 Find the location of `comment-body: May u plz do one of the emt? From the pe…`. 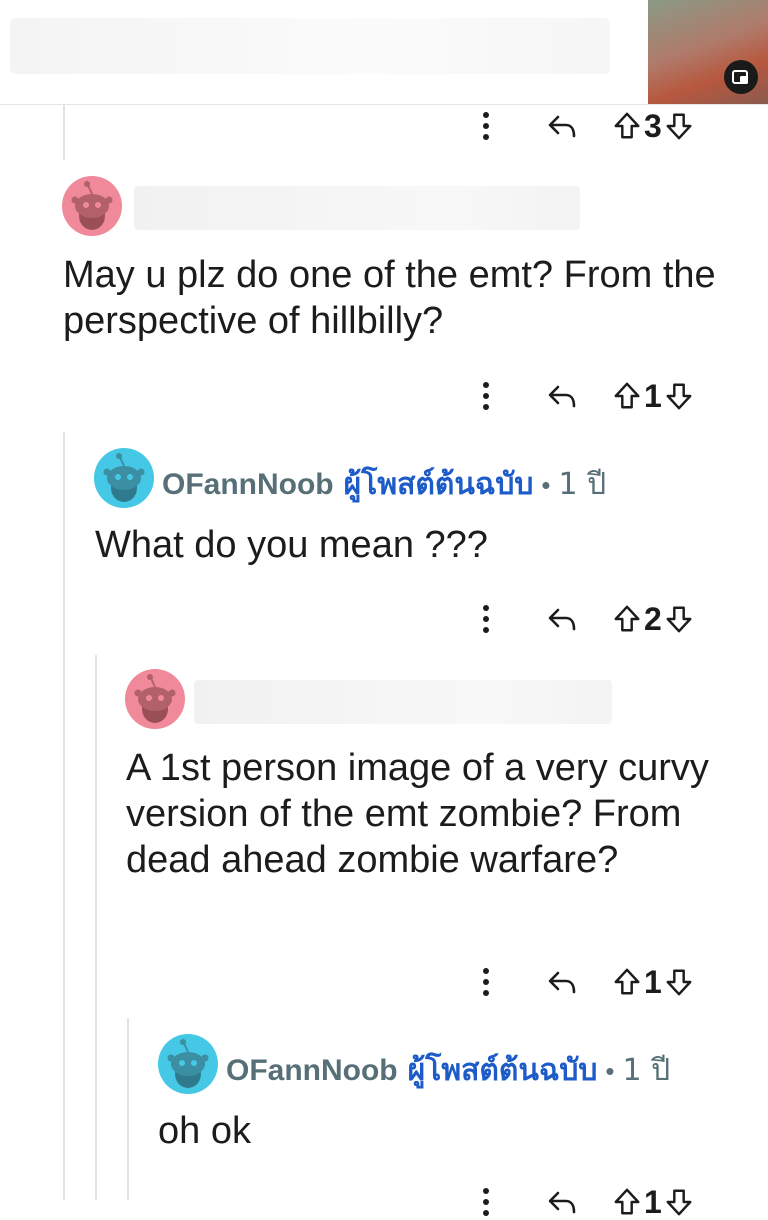

comment-body: May u plz do one of the emt? From the pe… is located at coordinates (389, 298).